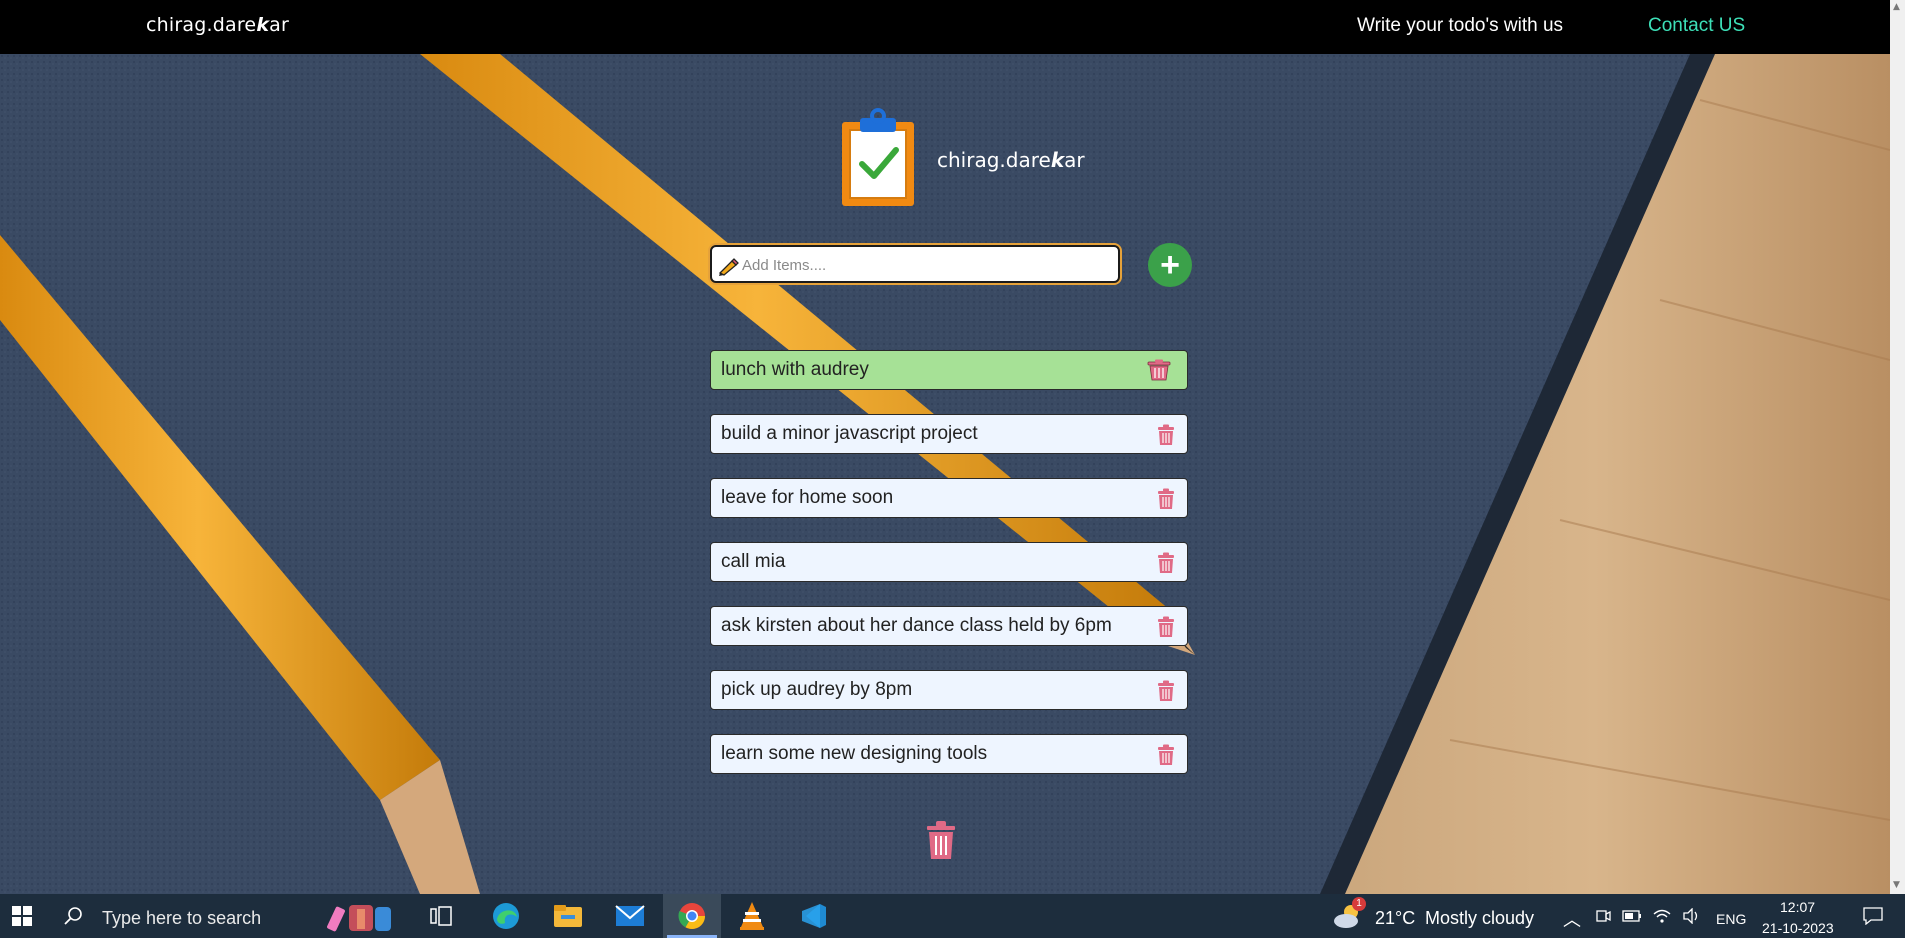 This screenshot has height=938, width=1905. Describe the element at coordinates (1798, 928) in the screenshot. I see `clock-date: 21-10-2023` at that location.